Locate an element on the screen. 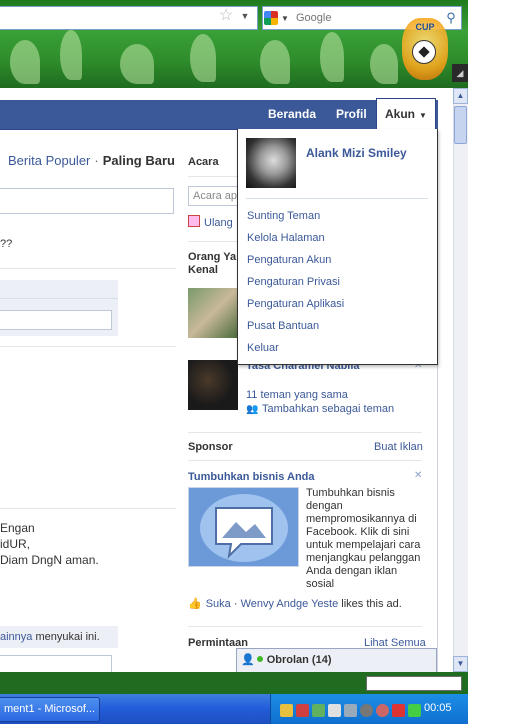  news-feed-sort: Berita Populer · Paling Baru is located at coordinates (91, 160).